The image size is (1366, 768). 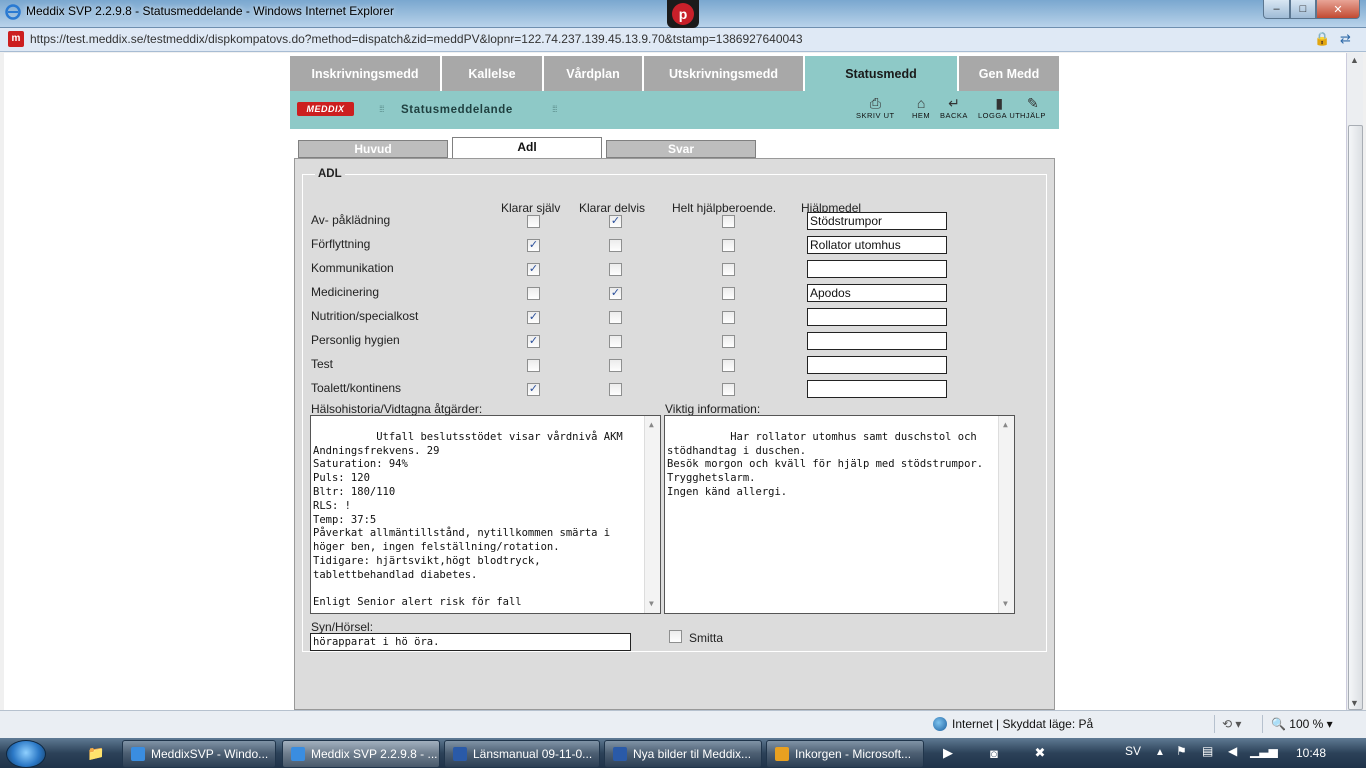 I want to click on aid-input: Apodos, so click(x=877, y=293).